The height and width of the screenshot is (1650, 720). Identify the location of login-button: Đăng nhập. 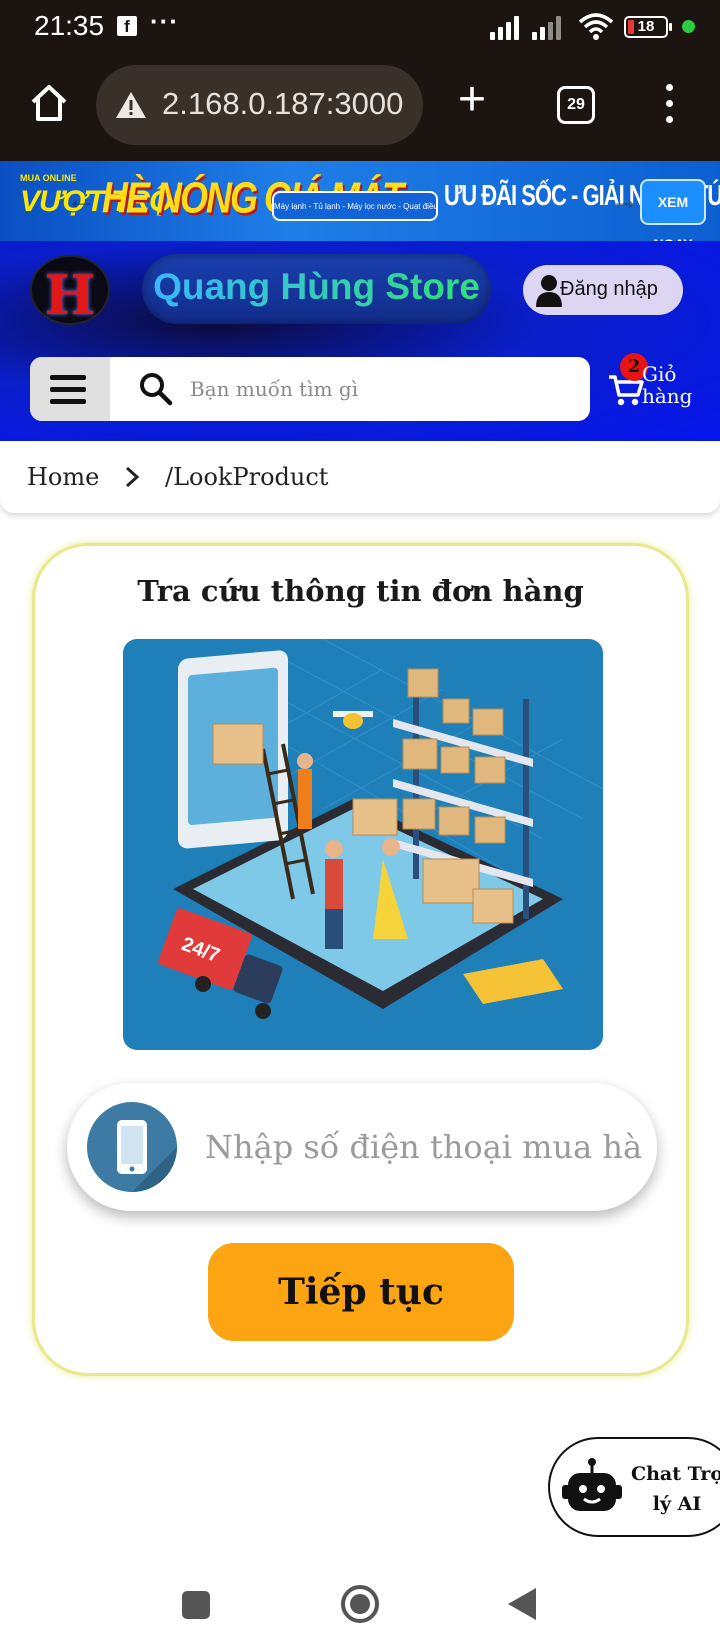
(603, 290).